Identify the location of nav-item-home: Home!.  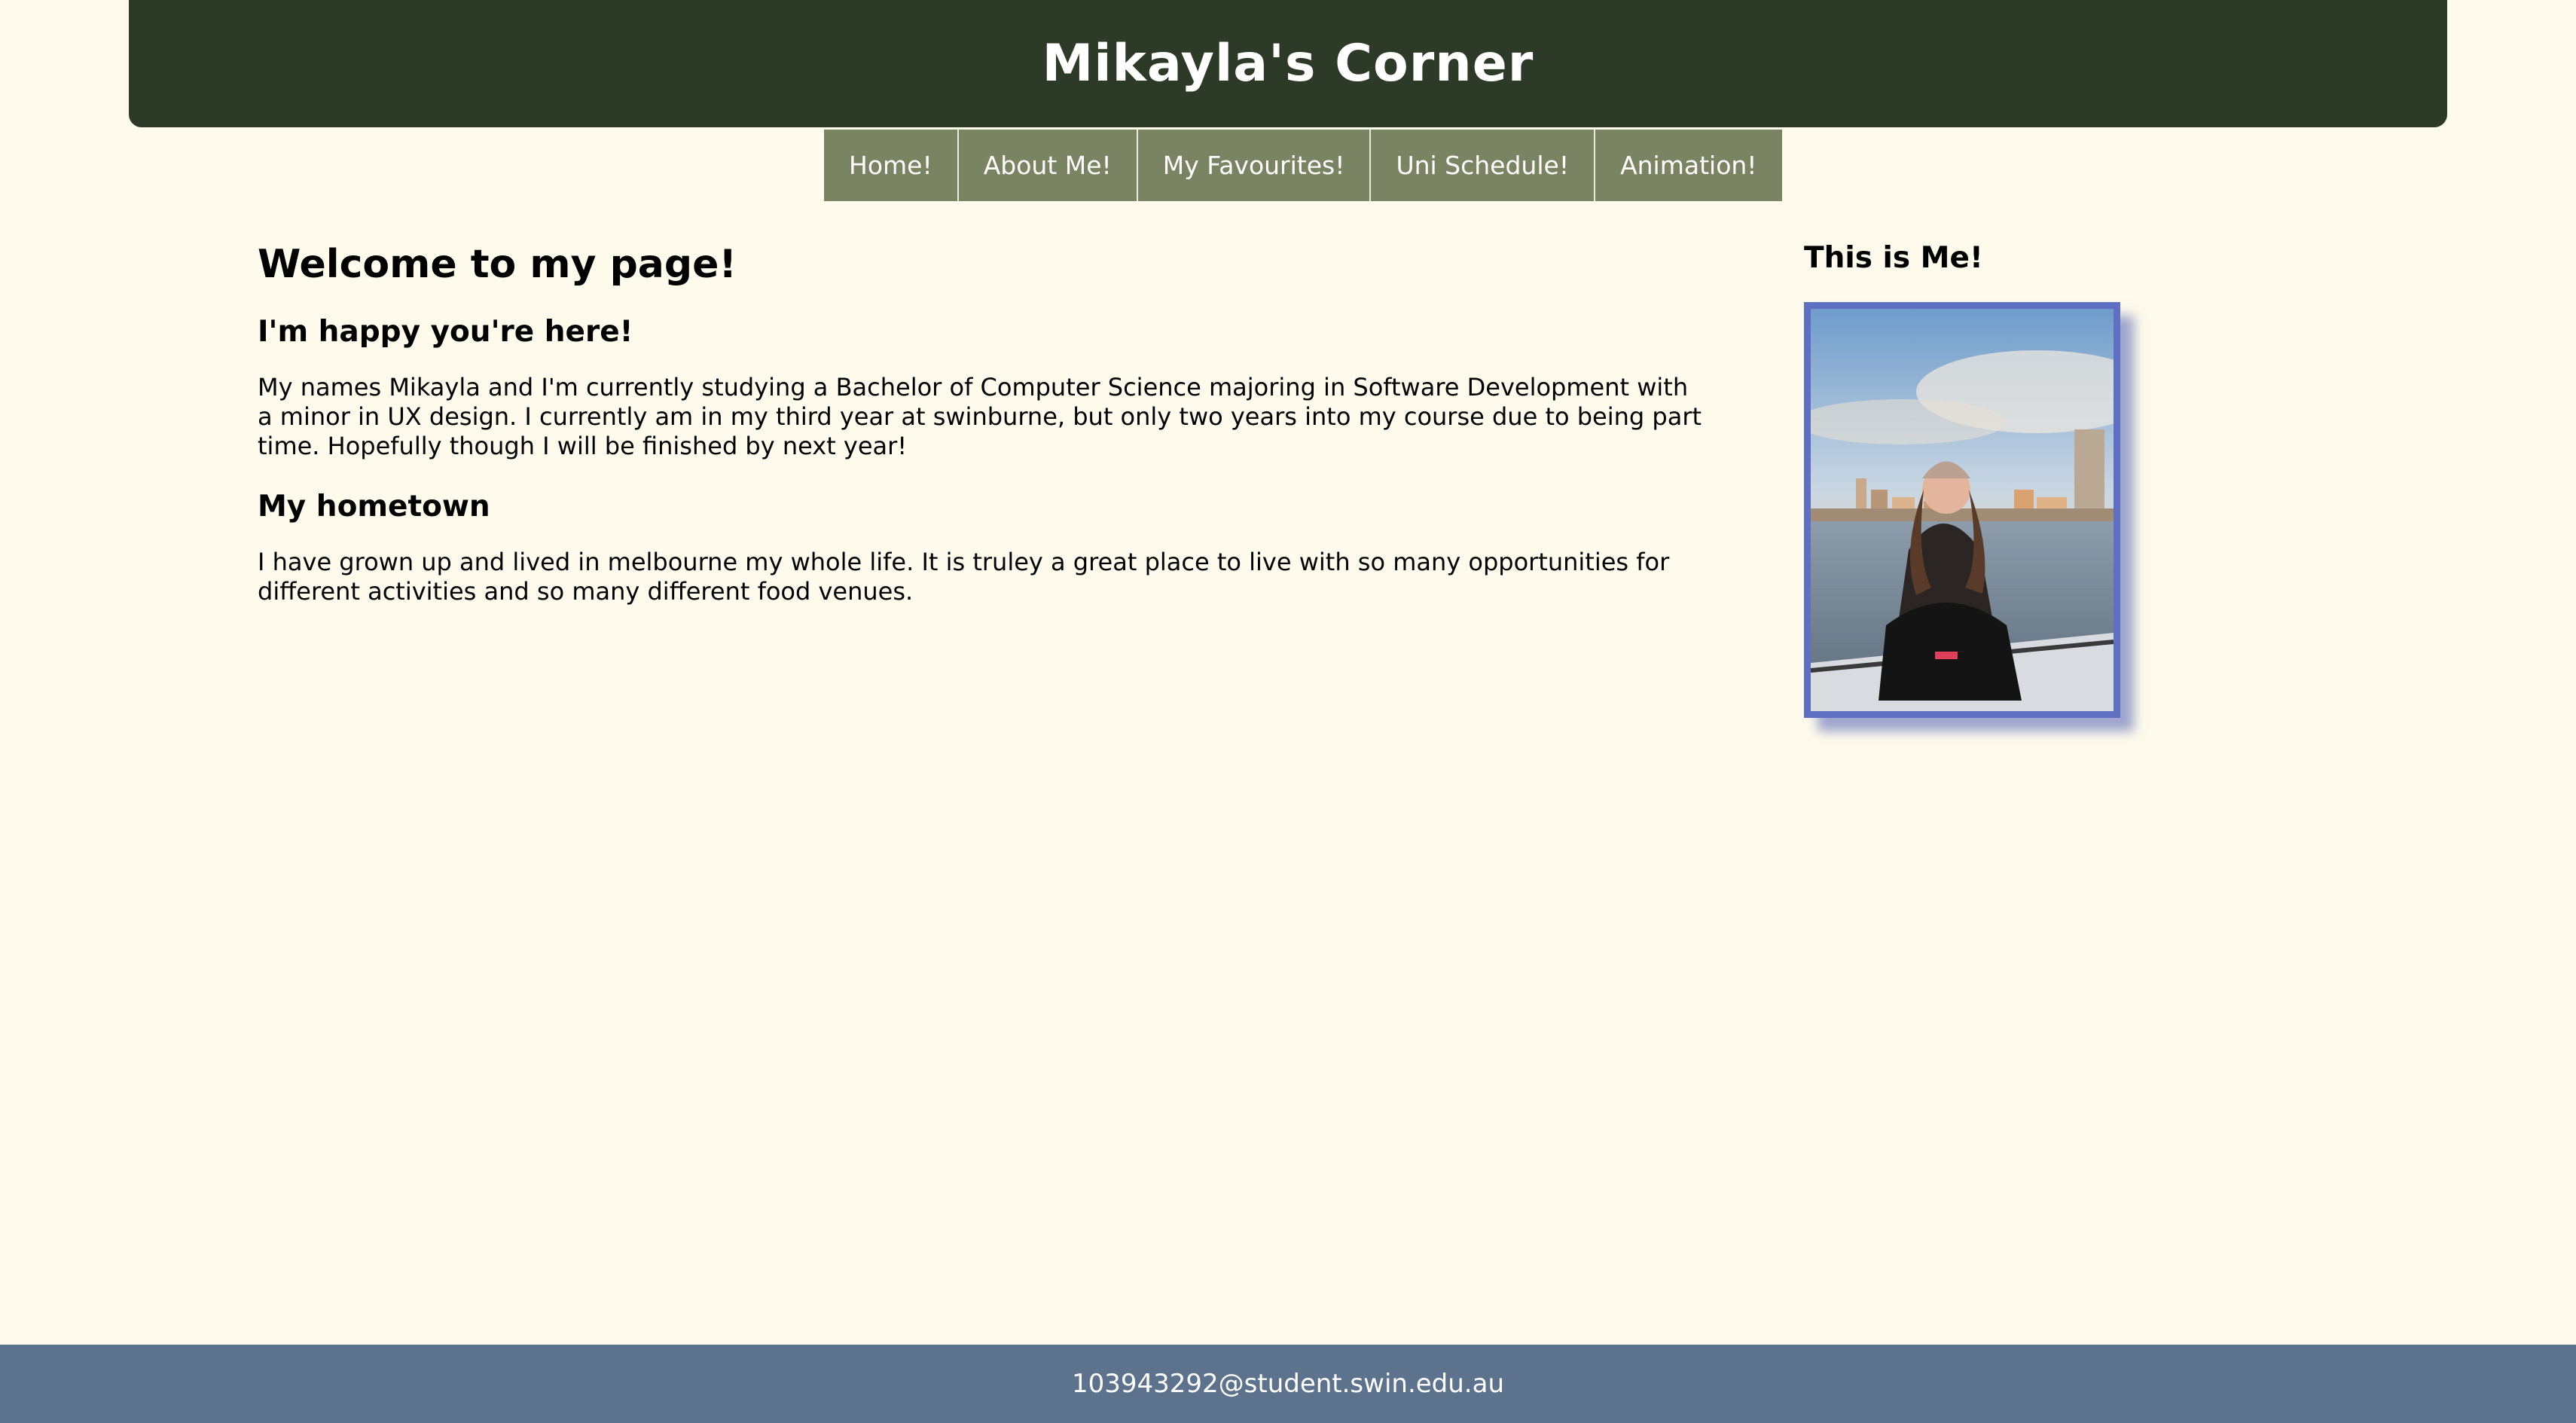
(892, 166).